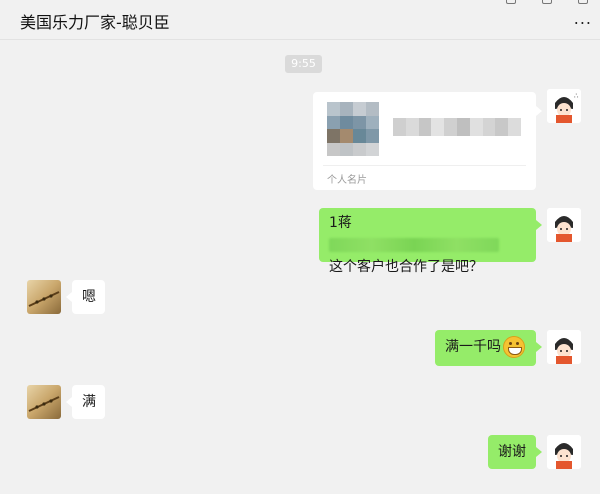 Image resolution: width=600 pixels, height=494 pixels. Describe the element at coordinates (511, 2) in the screenshot. I see `pin-icon` at that location.